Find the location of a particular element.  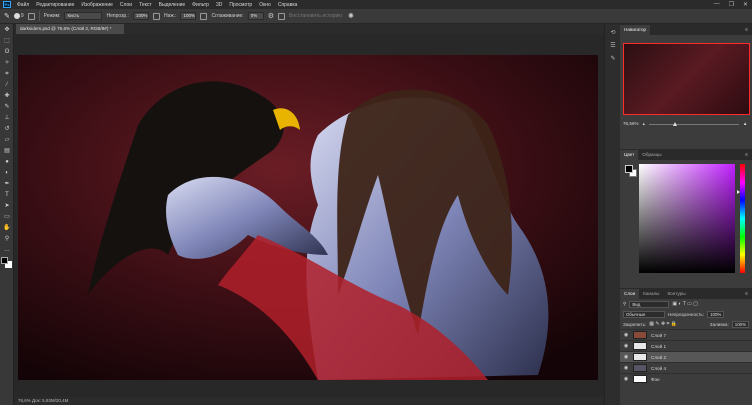

opacity-field: 100% is located at coordinates (140, 16).